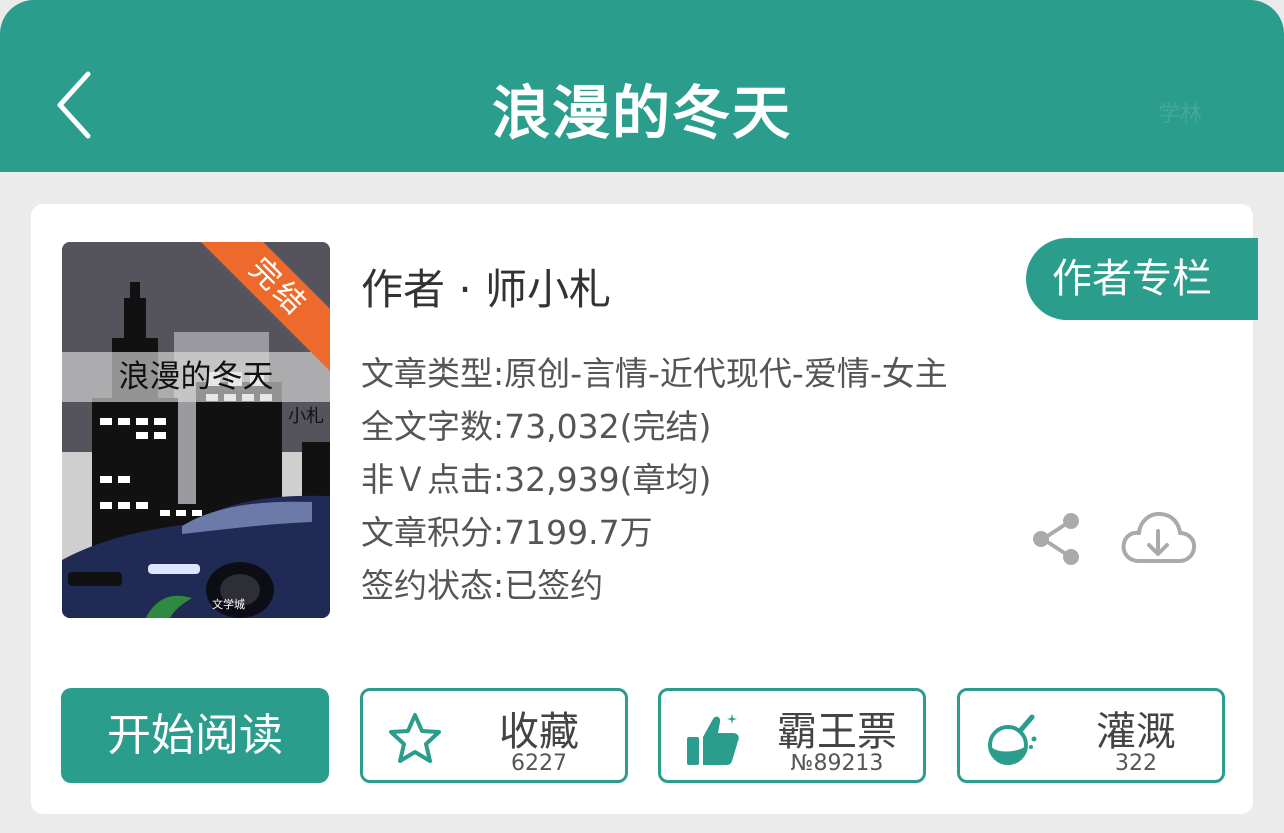 Image resolution: width=1284 pixels, height=833 pixels. I want to click on favorite-count: 6227, so click(539, 763).